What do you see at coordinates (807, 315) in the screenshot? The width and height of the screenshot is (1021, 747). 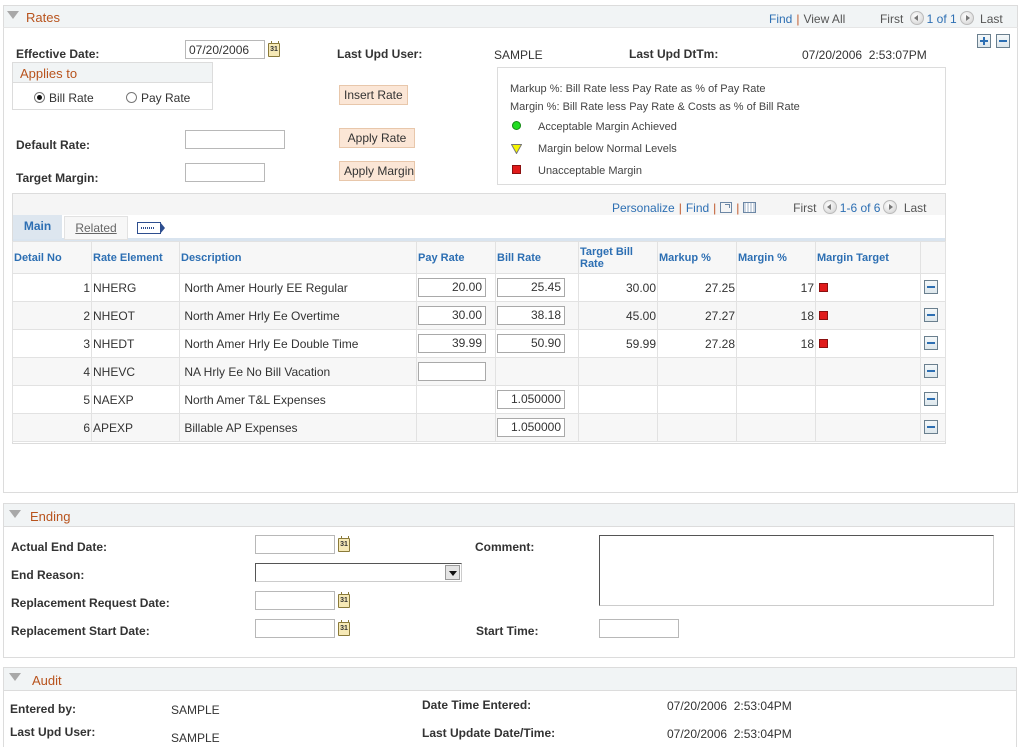 I see `margin-percent: 18` at bounding box center [807, 315].